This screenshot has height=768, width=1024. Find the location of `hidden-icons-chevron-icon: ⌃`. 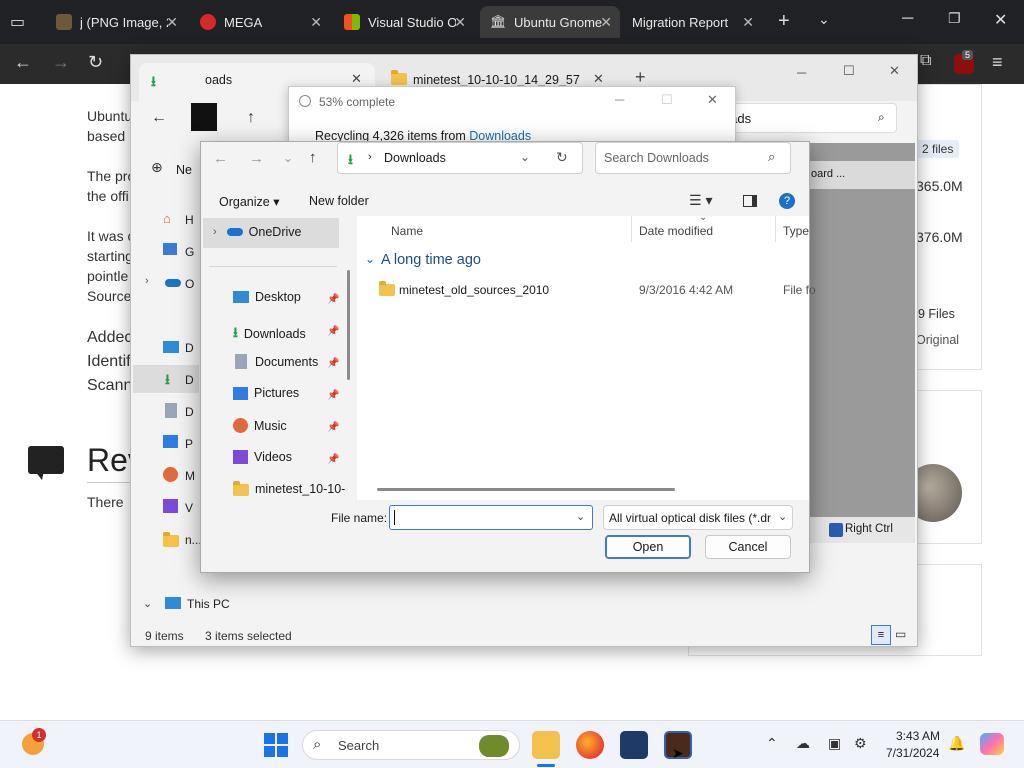

hidden-icons-chevron-icon: ⌃ is located at coordinates (772, 743).